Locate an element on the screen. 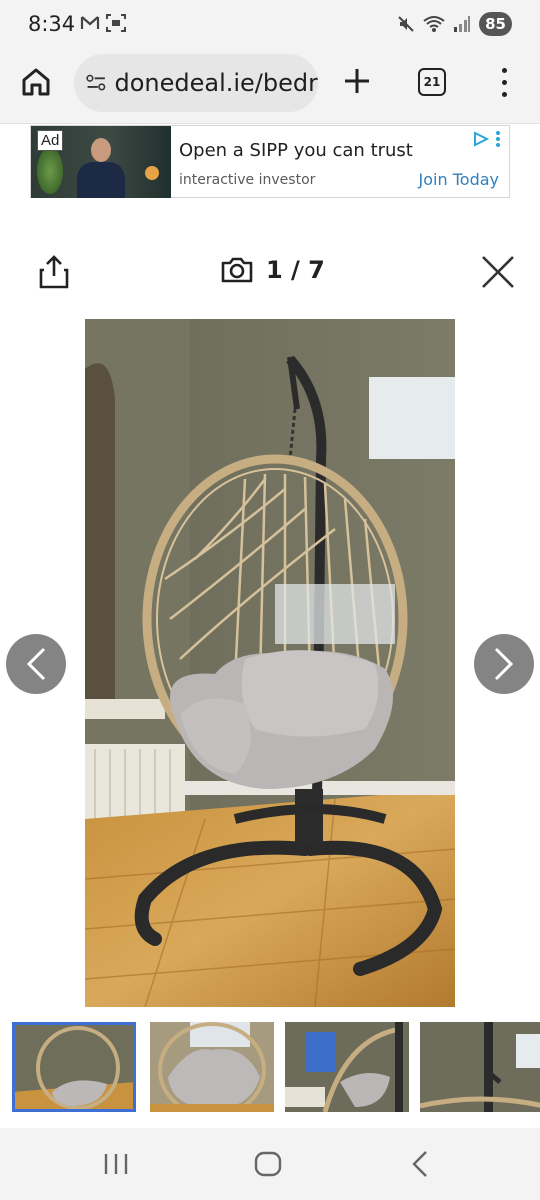 This screenshot has width=540, height=1200. close-icon is located at coordinates (498, 272).